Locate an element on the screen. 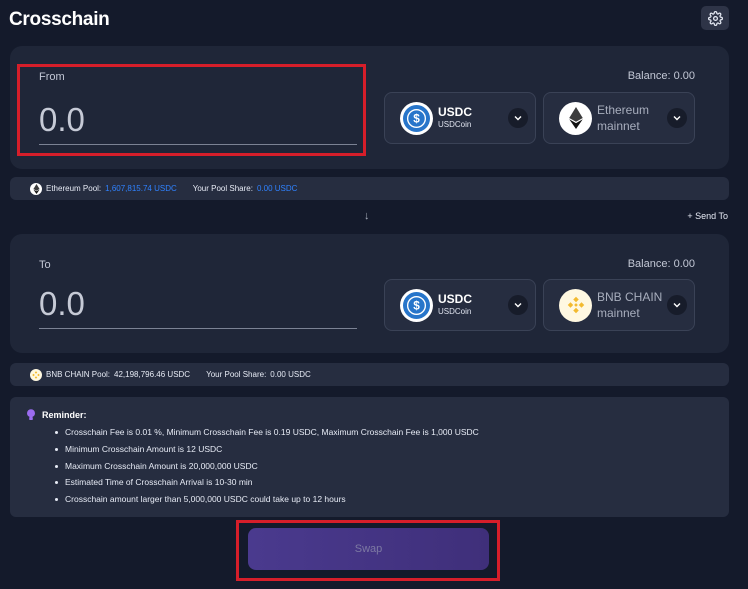 This screenshot has width=748, height=589. to-chain-selector: BNB CHAIN mainnet is located at coordinates (619, 305).